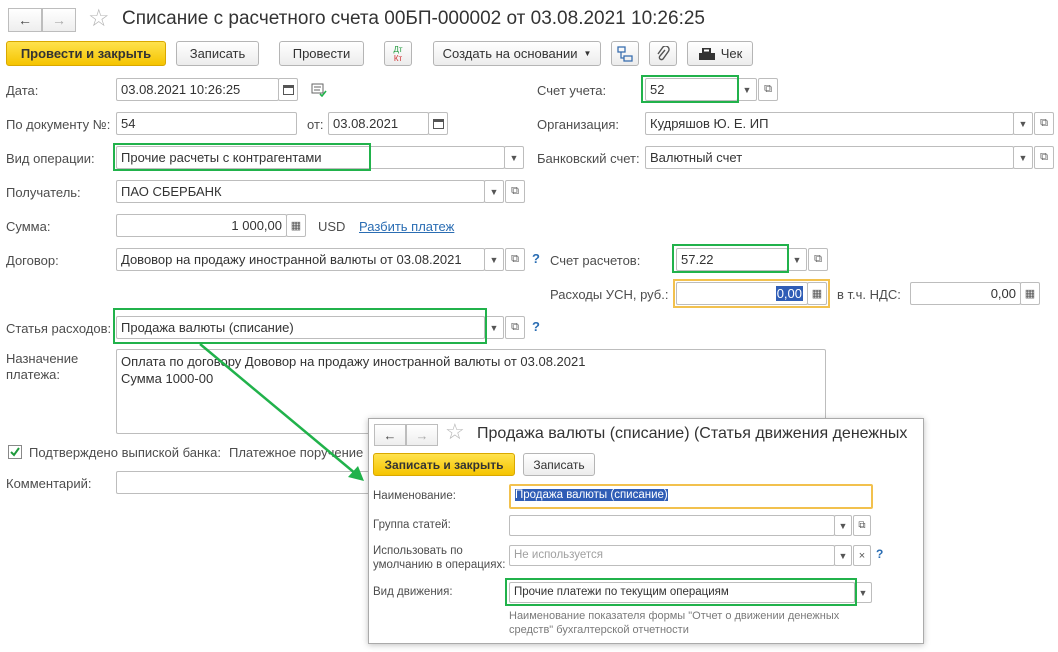 This screenshot has width=1058, height=652. I want to click on popup-favorite-star-icon: ☆, so click(455, 432).